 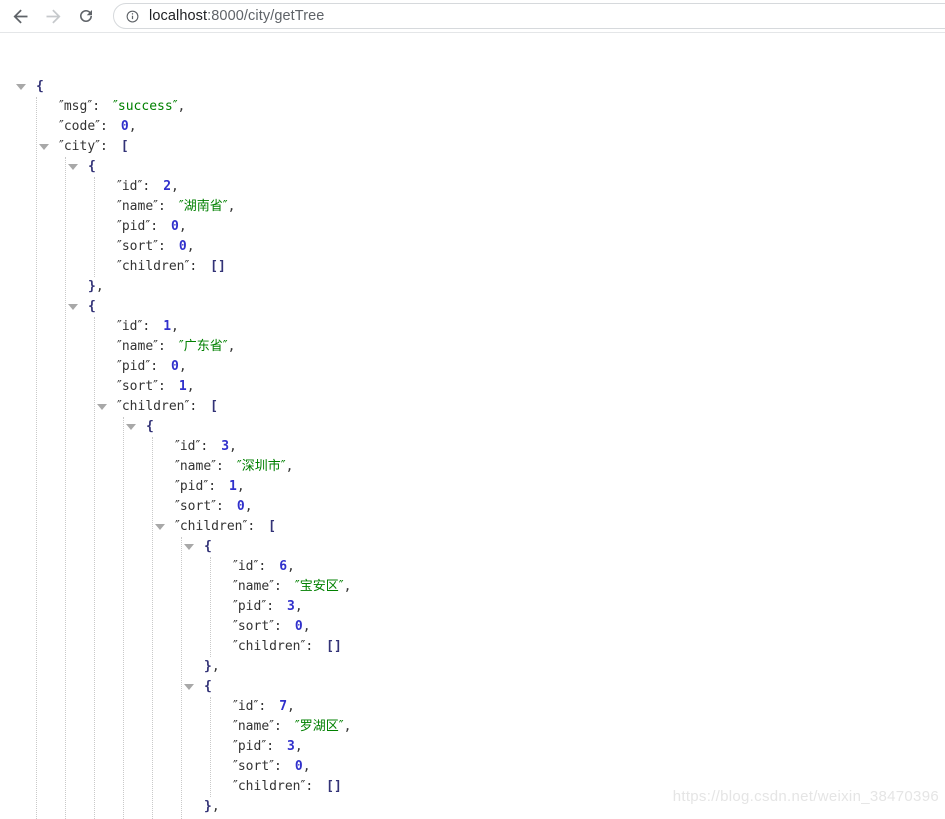 What do you see at coordinates (520, 267) in the screenshot?
I see `json-line: children: []` at bounding box center [520, 267].